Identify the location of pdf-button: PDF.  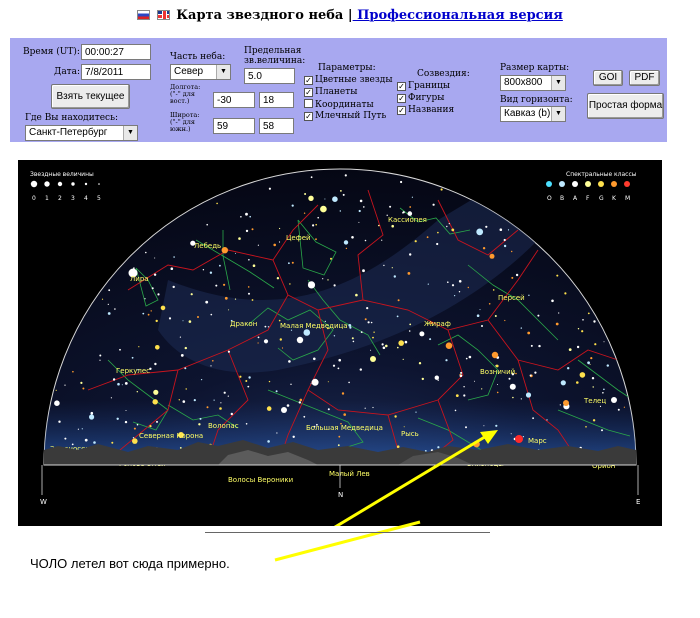
(644, 78).